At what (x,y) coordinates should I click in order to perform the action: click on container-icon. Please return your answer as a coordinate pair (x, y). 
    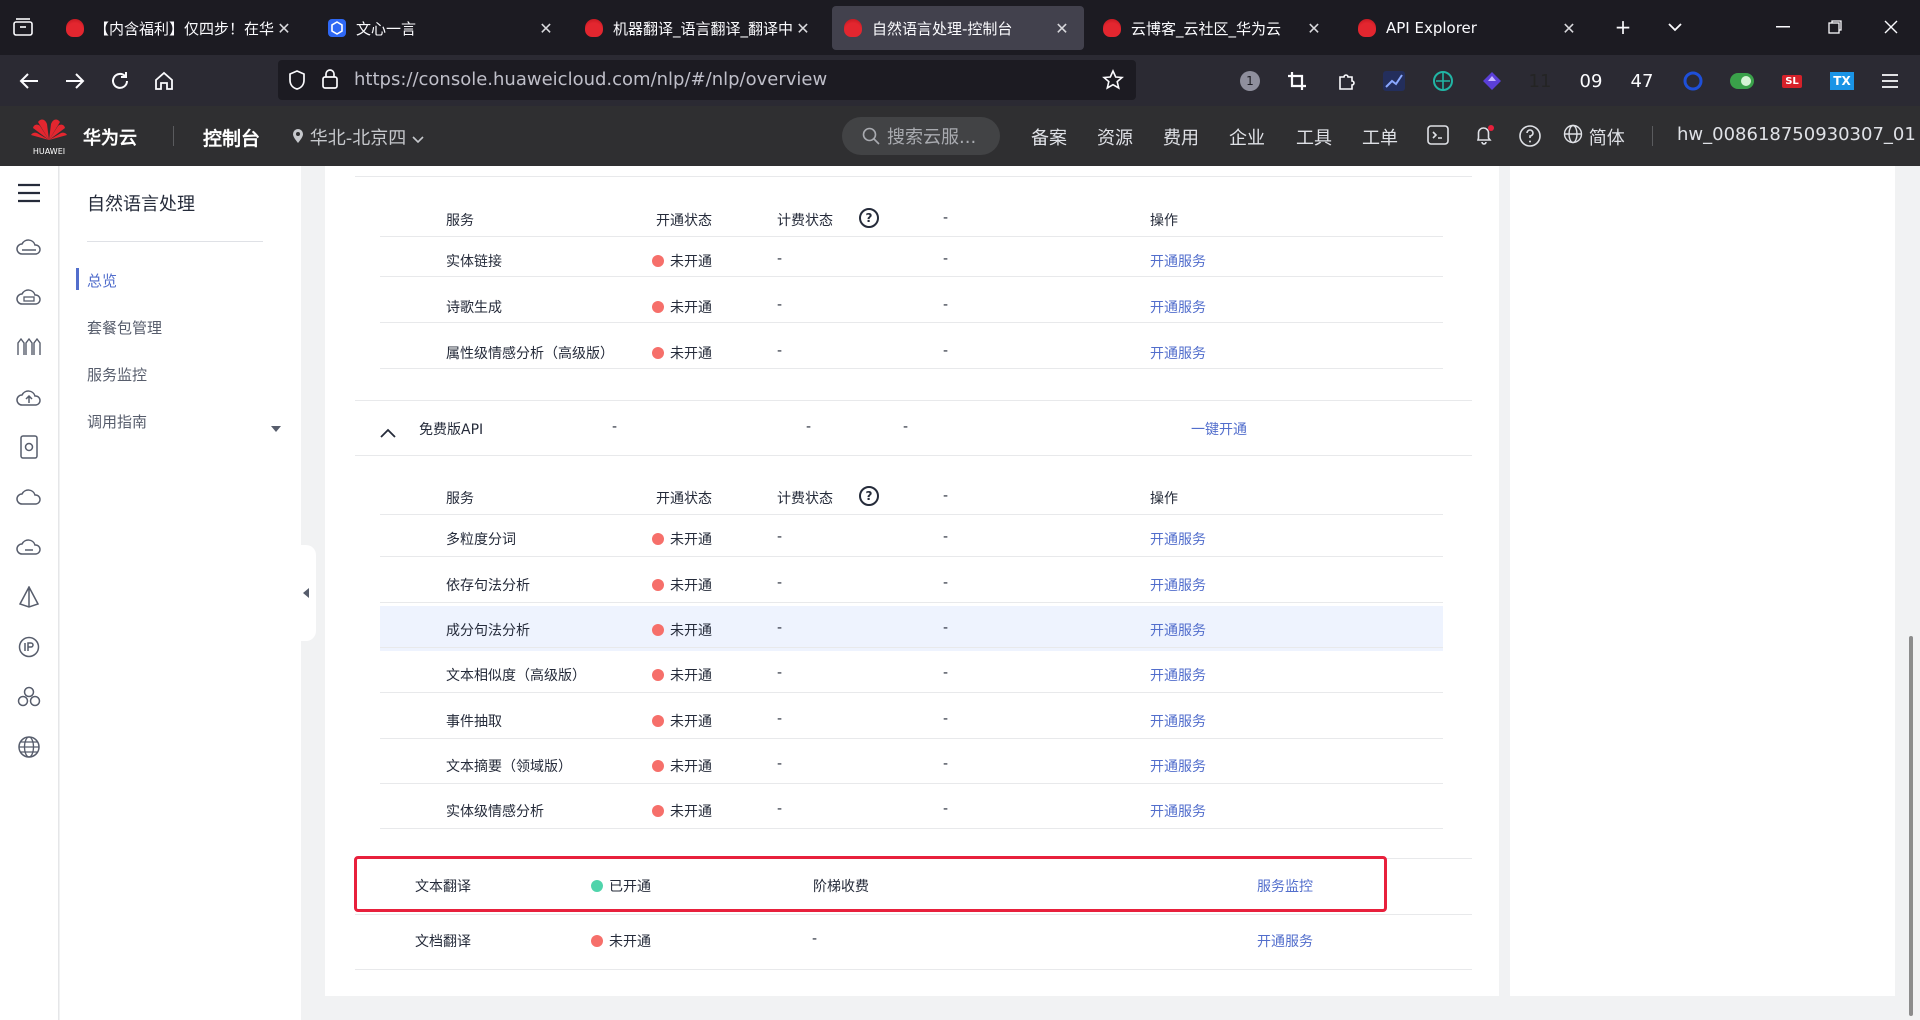
    Looking at the image, I should click on (29, 347).